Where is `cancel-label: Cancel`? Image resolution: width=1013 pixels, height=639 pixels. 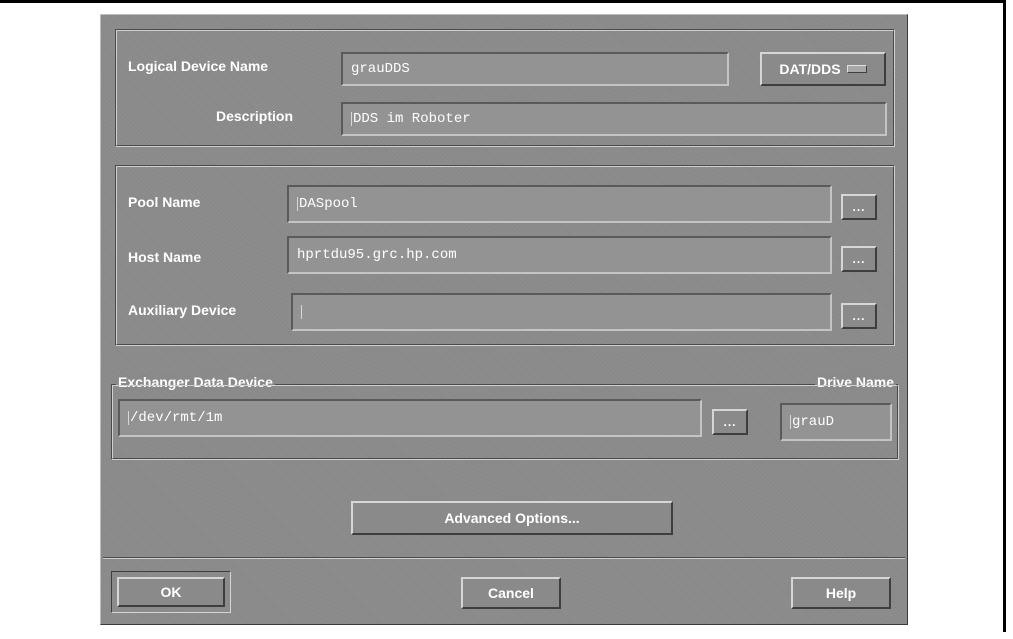 cancel-label: Cancel is located at coordinates (511, 593).